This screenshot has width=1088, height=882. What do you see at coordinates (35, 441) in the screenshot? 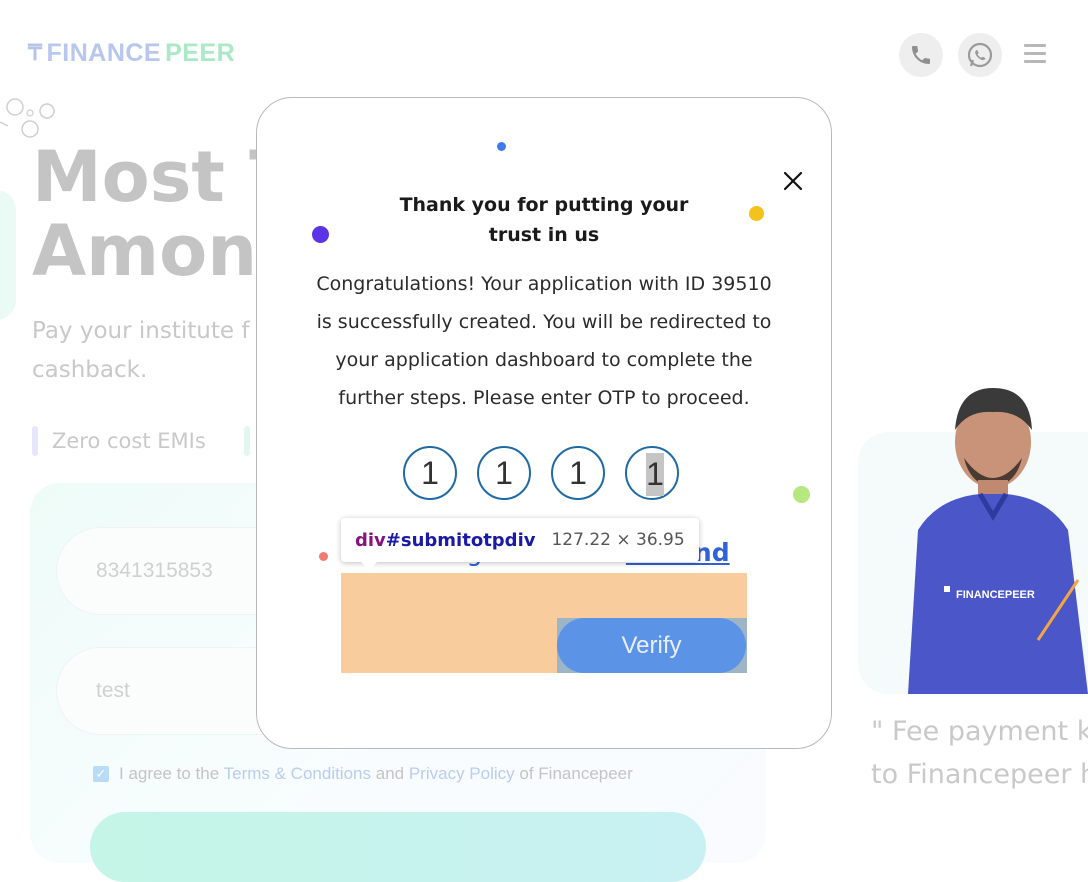
I see `feature-bar` at bounding box center [35, 441].